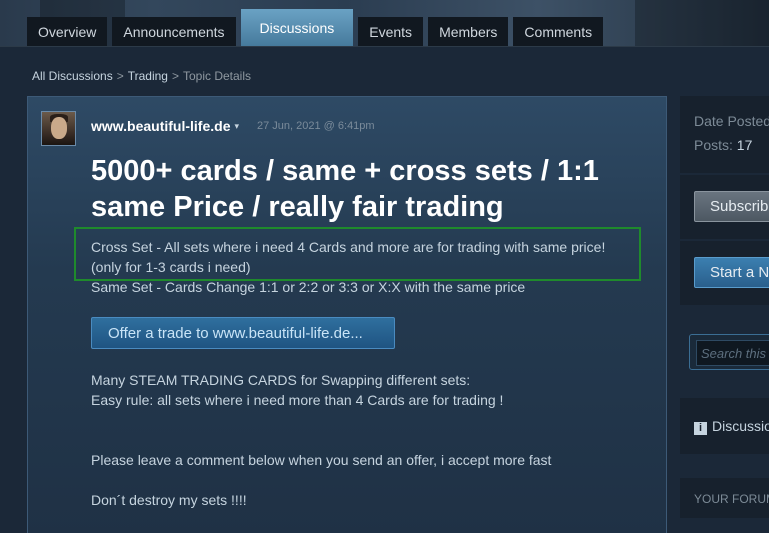 This screenshot has height=533, width=769. I want to click on body-line: (only for 1-3 cards i need), so click(171, 267).